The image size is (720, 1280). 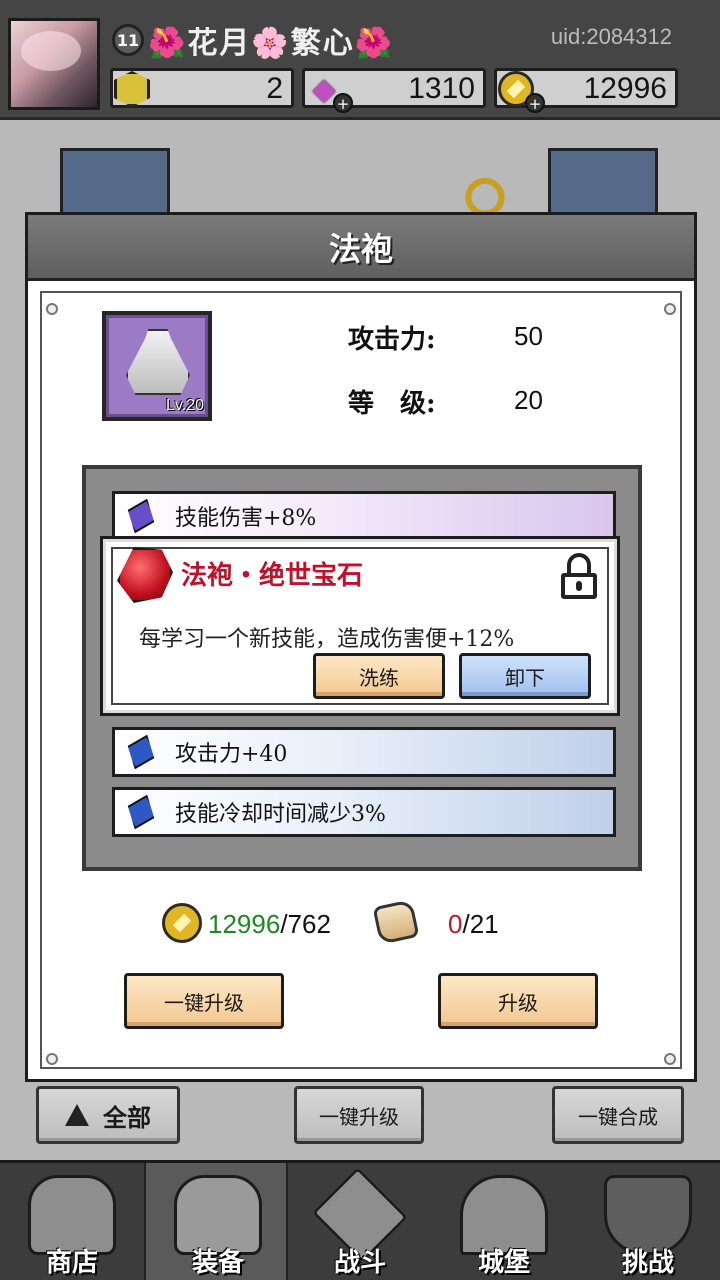 What do you see at coordinates (504, 1221) in the screenshot?
I see `nav-castle: 城堡` at bounding box center [504, 1221].